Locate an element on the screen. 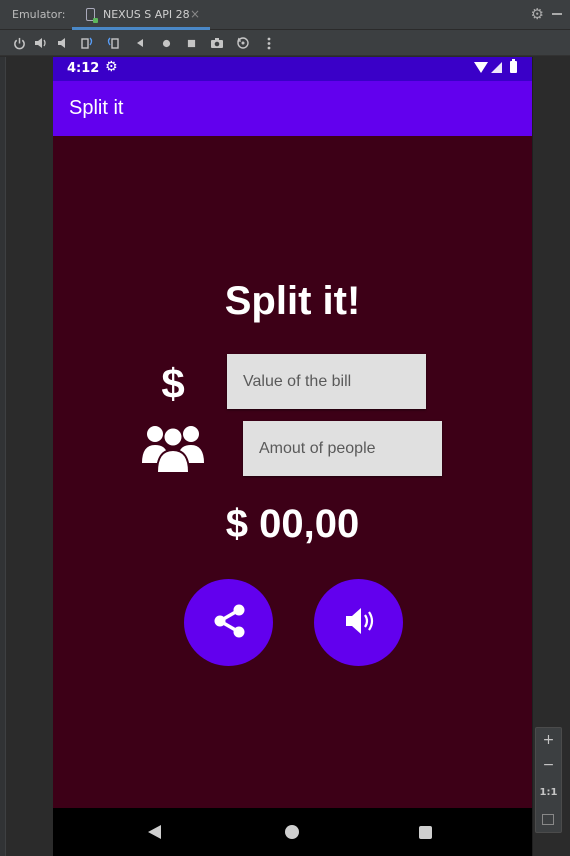 This screenshot has height=856, width=570. system-nav-bar is located at coordinates (292, 832).